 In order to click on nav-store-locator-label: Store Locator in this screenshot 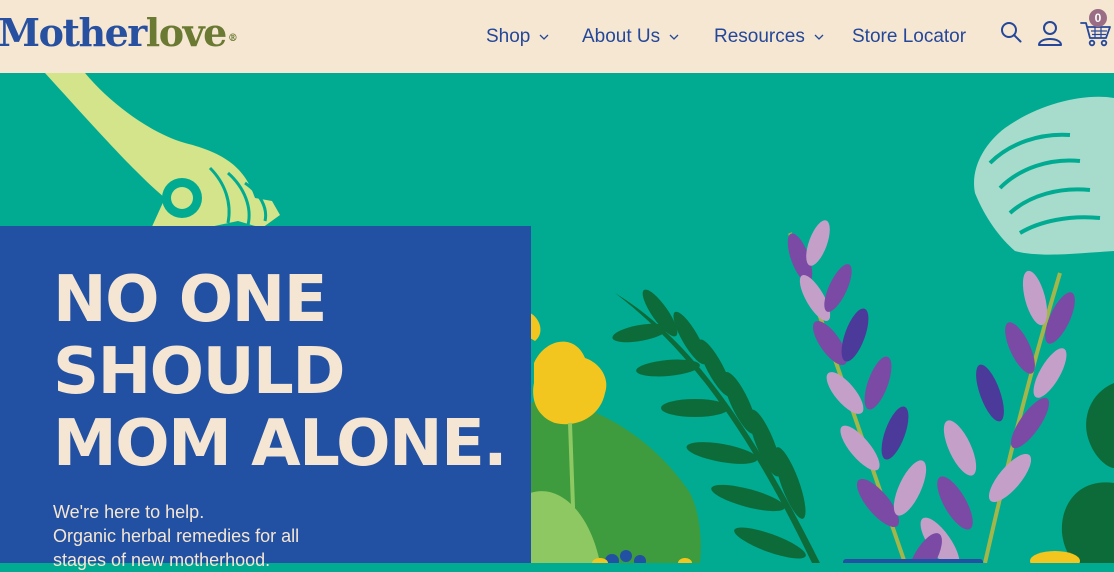, I will do `click(909, 36)`.